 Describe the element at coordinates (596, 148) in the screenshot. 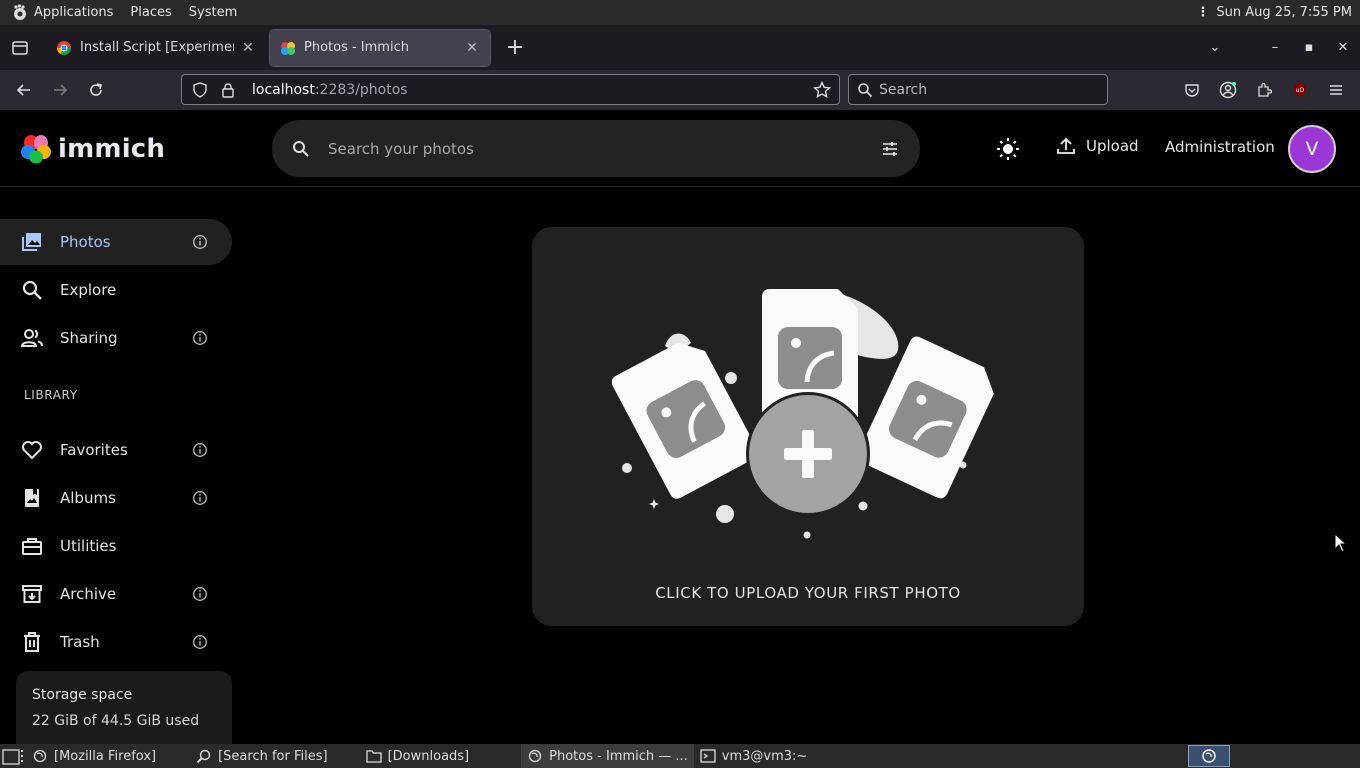

I see `photo-search-bar: Search your photos` at that location.